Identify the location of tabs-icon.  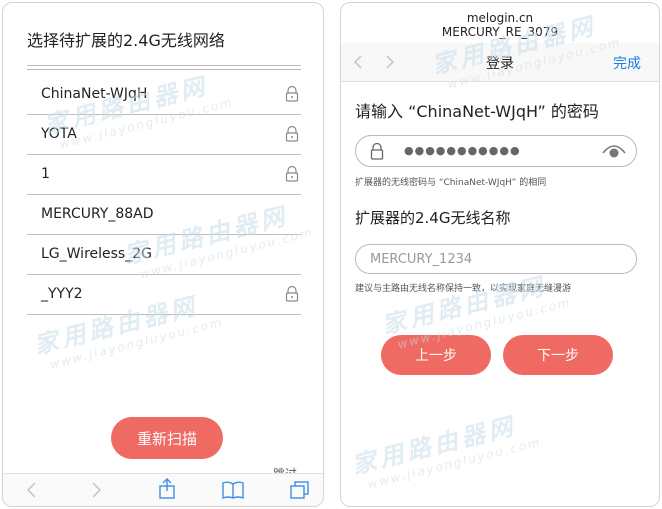
(300, 490).